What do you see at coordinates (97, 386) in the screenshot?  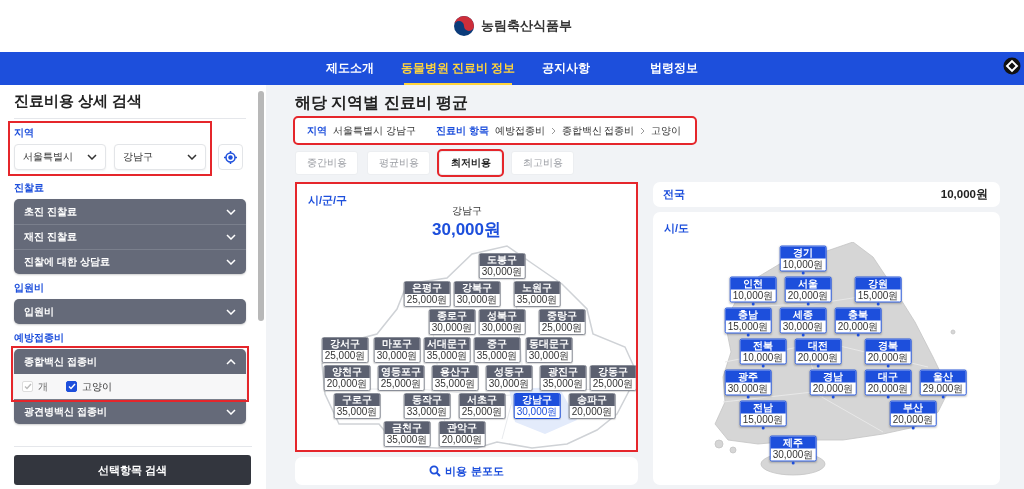 I see `option-label: 고양이` at bounding box center [97, 386].